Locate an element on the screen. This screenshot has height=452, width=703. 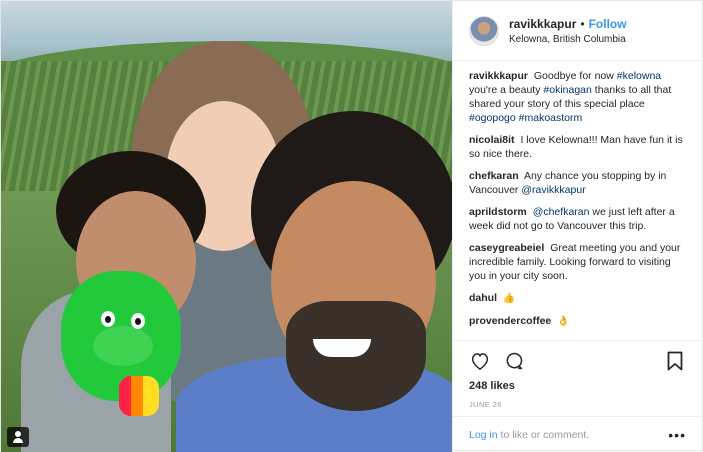
hashtag-okinagan: #okinagan is located at coordinates (567, 90).